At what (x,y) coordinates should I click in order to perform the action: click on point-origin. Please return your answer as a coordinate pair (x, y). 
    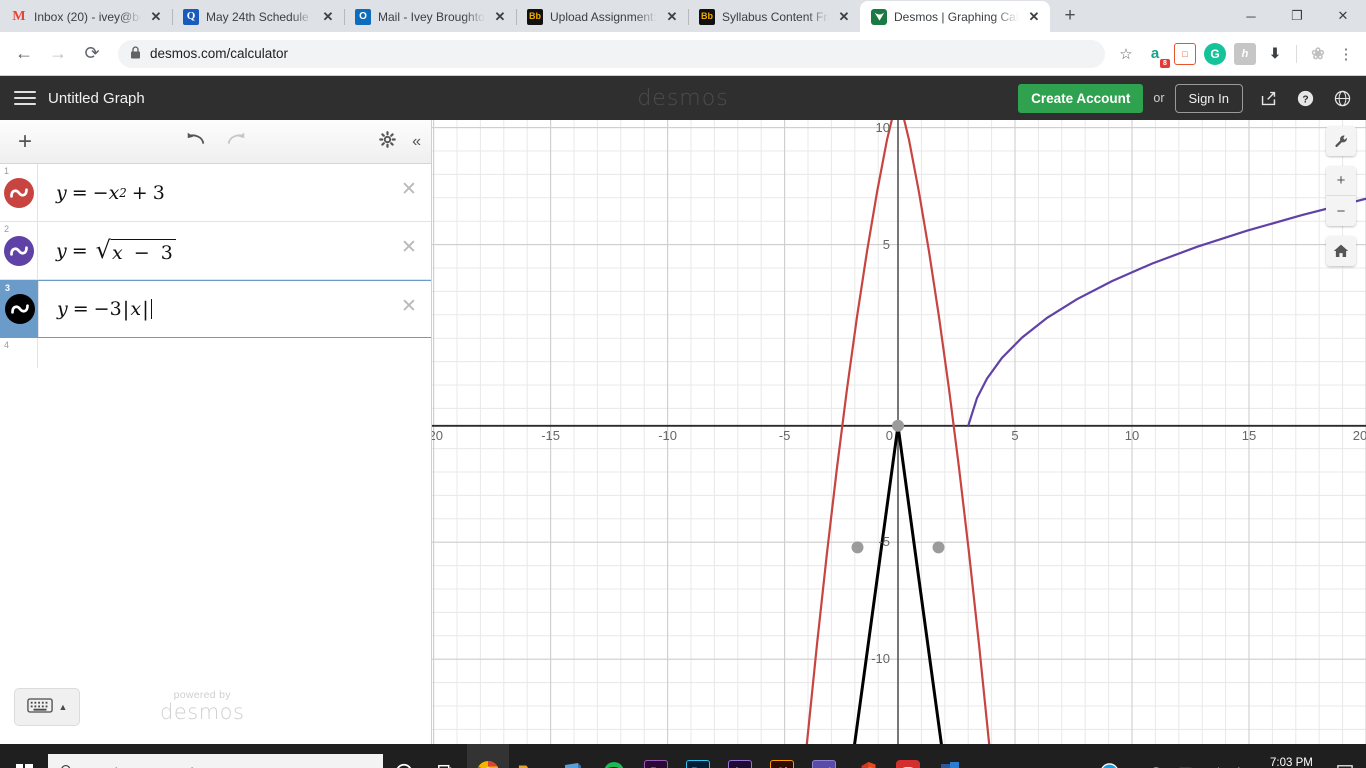
    Looking at the image, I should click on (898, 425).